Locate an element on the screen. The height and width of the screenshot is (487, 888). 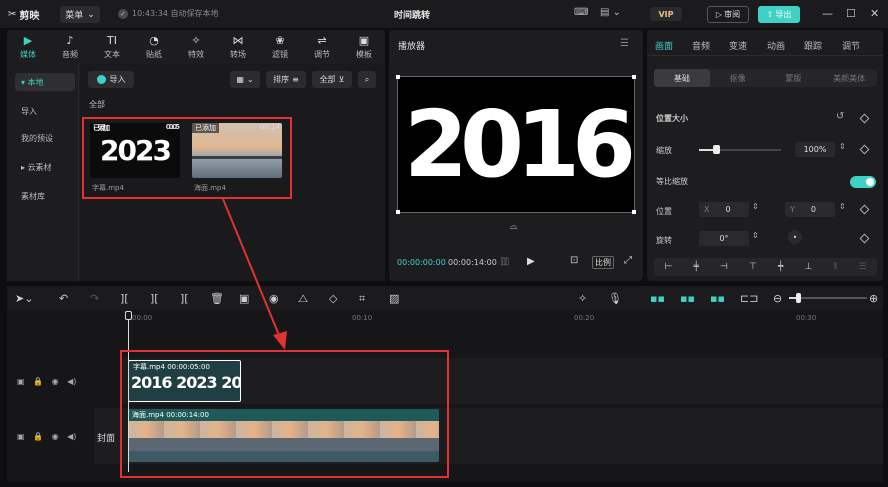
filter-all-button: 全部 ⊻ is located at coordinates (332, 79).